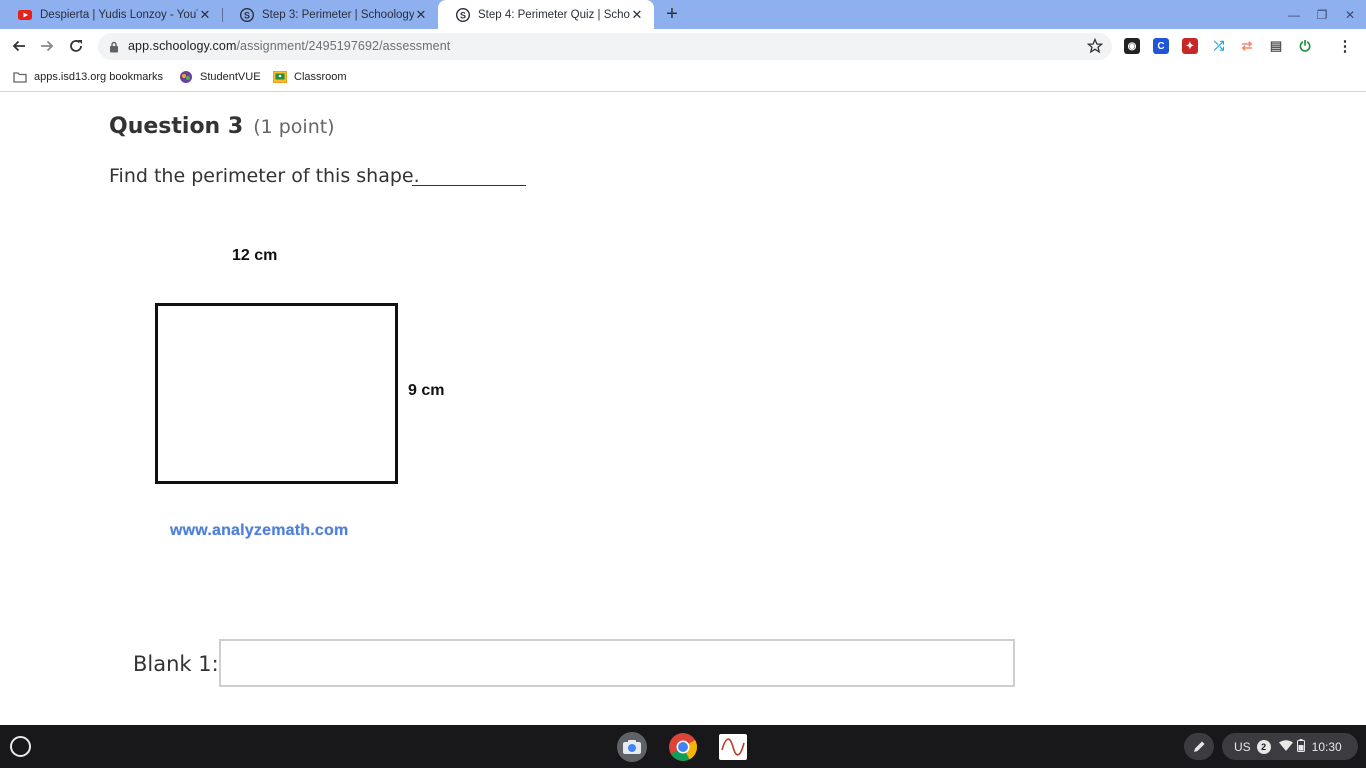 This screenshot has height=768, width=1366. What do you see at coordinates (733, 747) in the screenshot?
I see `desmos-app-icon` at bounding box center [733, 747].